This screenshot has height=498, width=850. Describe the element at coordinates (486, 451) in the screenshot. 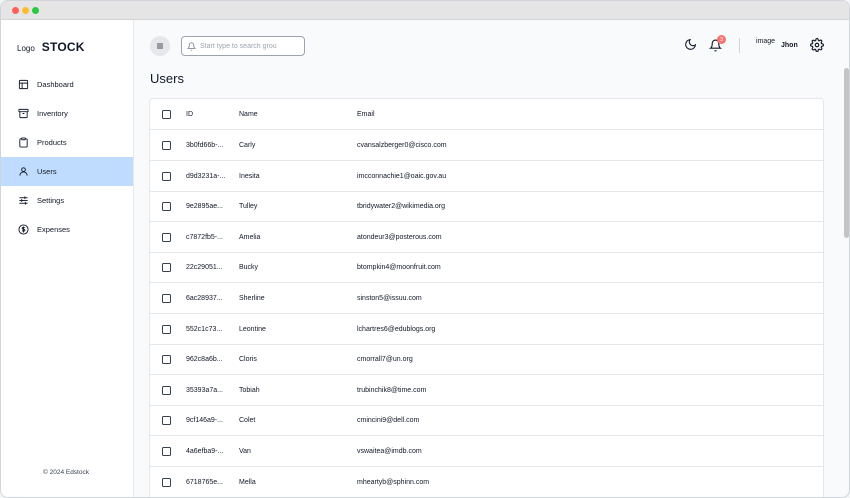

I see `table-row: 4a6efba9-... Van vswaitea@imdb.com` at that location.